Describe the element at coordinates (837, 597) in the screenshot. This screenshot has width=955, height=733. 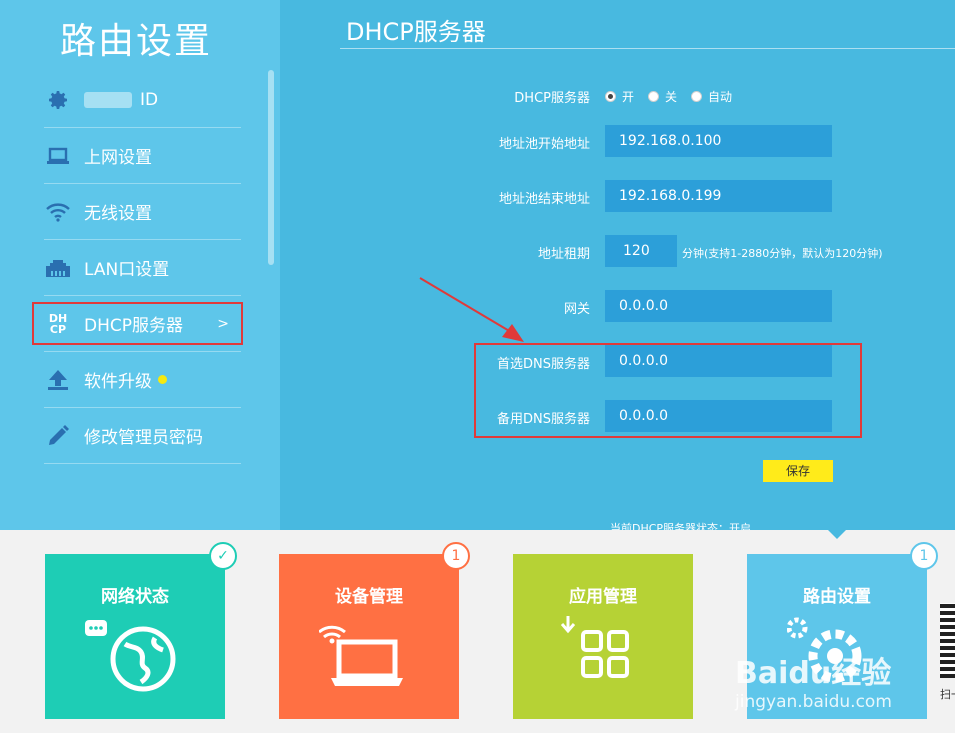
I see `tile-label: 路由设置` at that location.